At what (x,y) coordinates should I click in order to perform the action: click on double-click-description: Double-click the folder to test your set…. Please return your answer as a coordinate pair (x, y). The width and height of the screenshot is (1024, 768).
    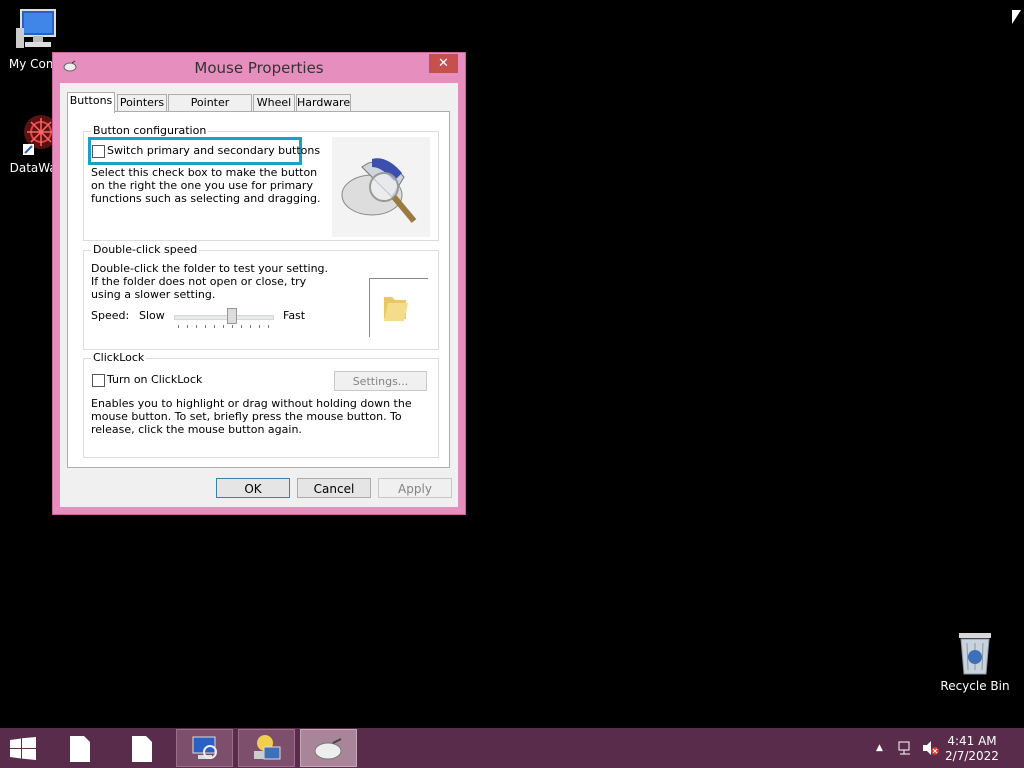
    Looking at the image, I should click on (210, 281).